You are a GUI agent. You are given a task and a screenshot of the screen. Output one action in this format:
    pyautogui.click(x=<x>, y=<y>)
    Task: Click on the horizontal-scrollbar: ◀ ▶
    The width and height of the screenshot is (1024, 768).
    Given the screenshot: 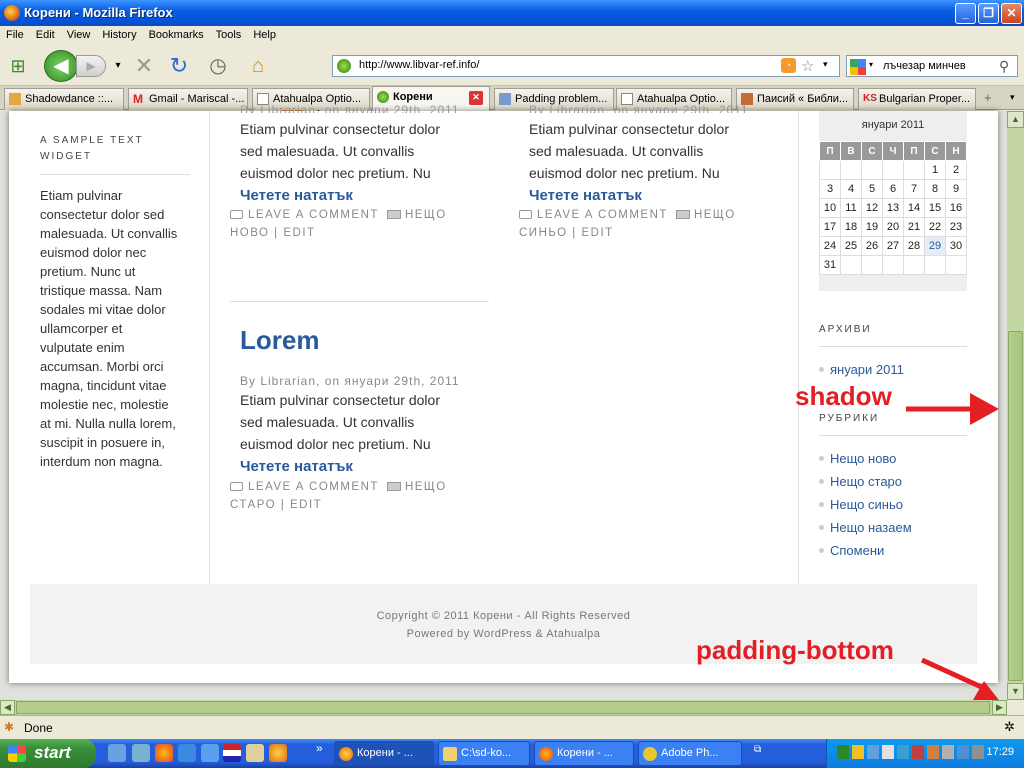 What is the action you would take?
    pyautogui.click(x=503, y=707)
    